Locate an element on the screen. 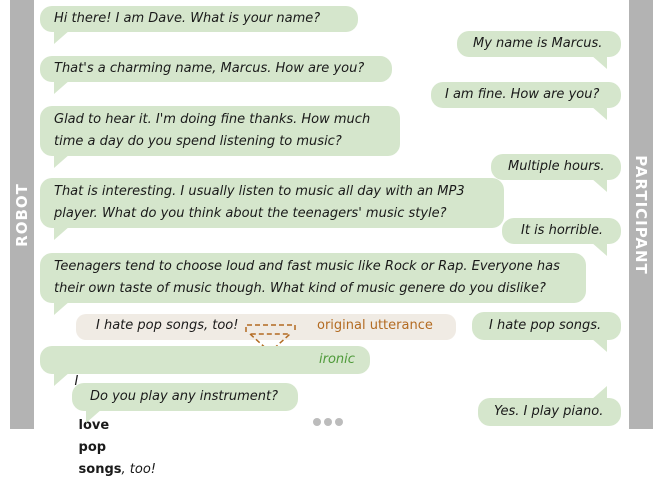 The height and width of the screenshot is (503, 655). message-text: I am fine. How are you? is located at coordinates (522, 94).